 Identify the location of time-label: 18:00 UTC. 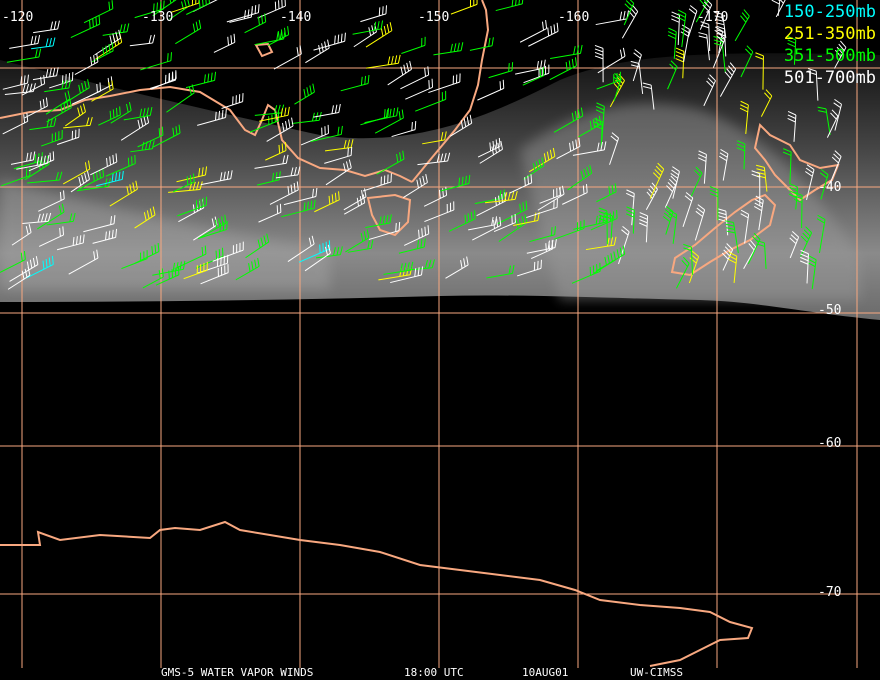
(434, 672).